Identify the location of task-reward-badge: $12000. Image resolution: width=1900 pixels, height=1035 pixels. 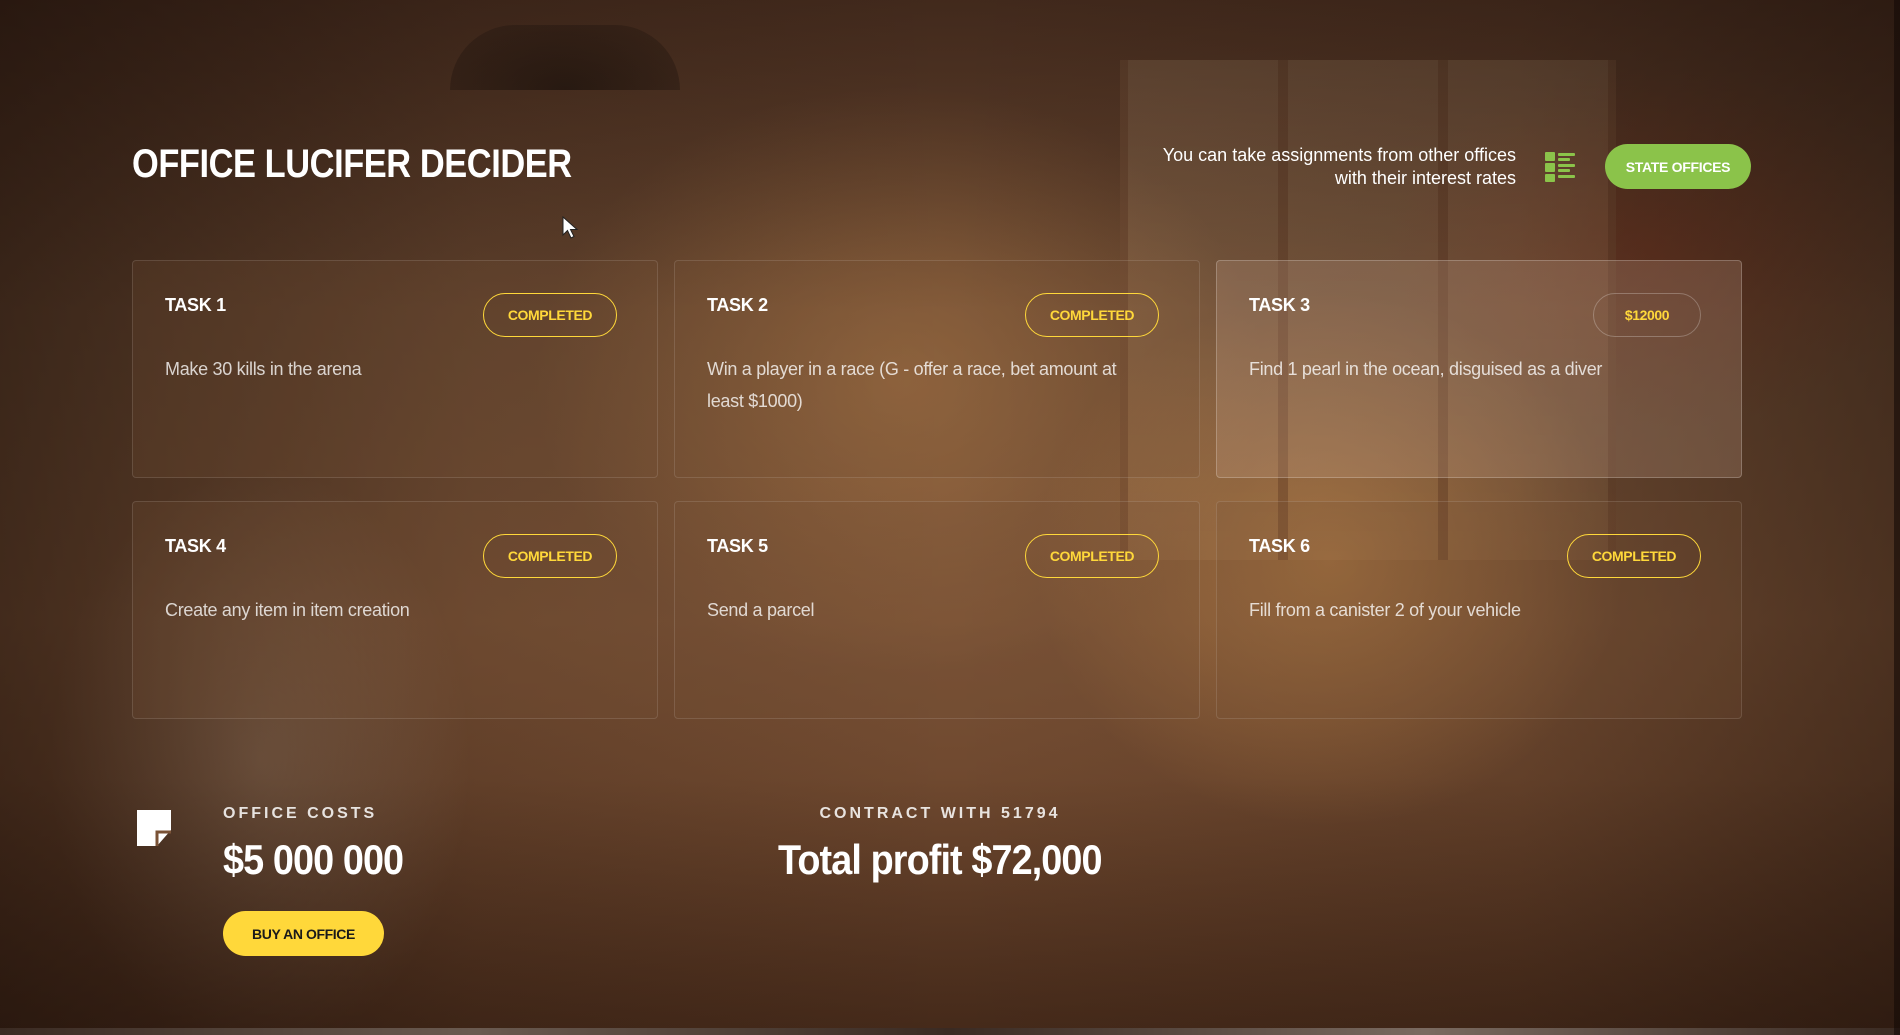
(1647, 315).